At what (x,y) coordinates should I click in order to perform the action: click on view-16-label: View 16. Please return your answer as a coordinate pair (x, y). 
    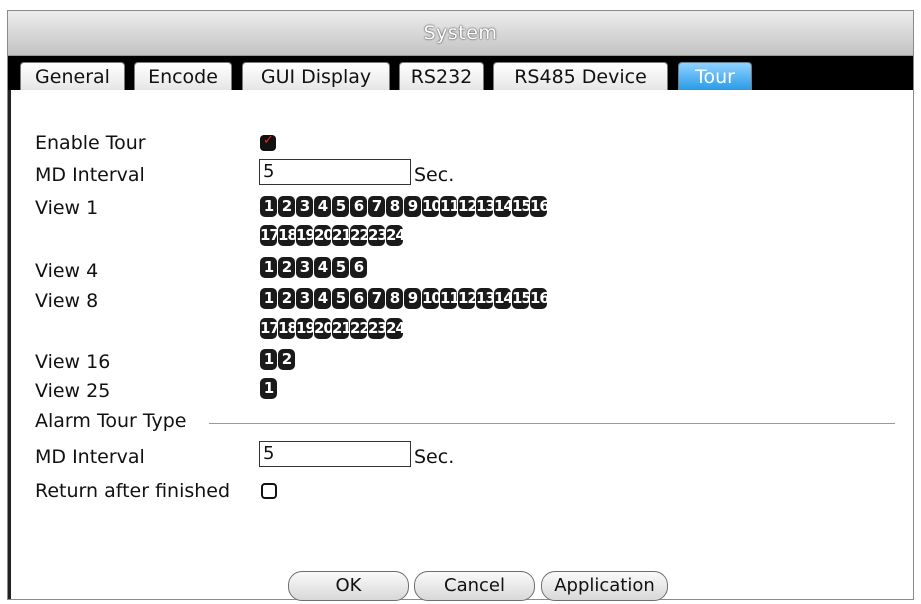
    Looking at the image, I should click on (73, 362).